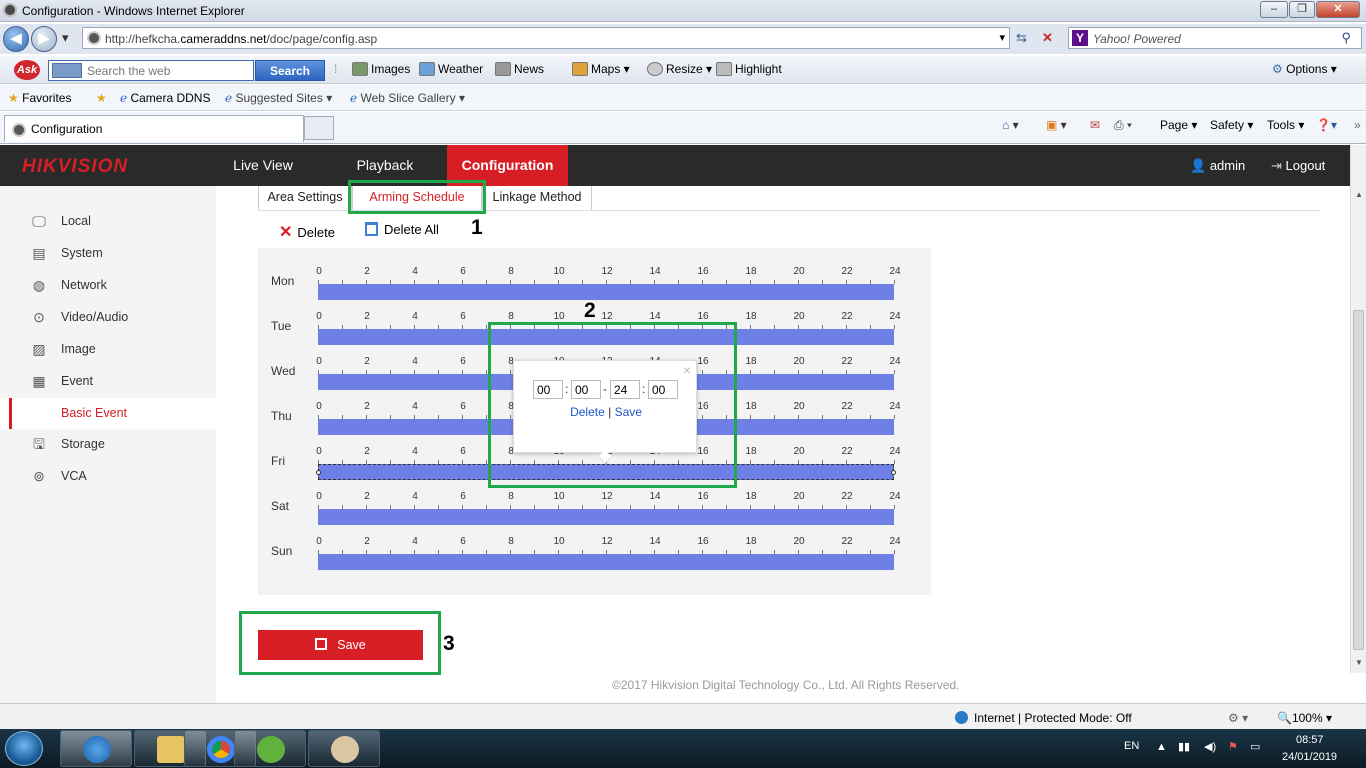 This screenshot has height=768, width=1366. What do you see at coordinates (1184, 746) in the screenshot?
I see `network-icon: ▮▮` at bounding box center [1184, 746].